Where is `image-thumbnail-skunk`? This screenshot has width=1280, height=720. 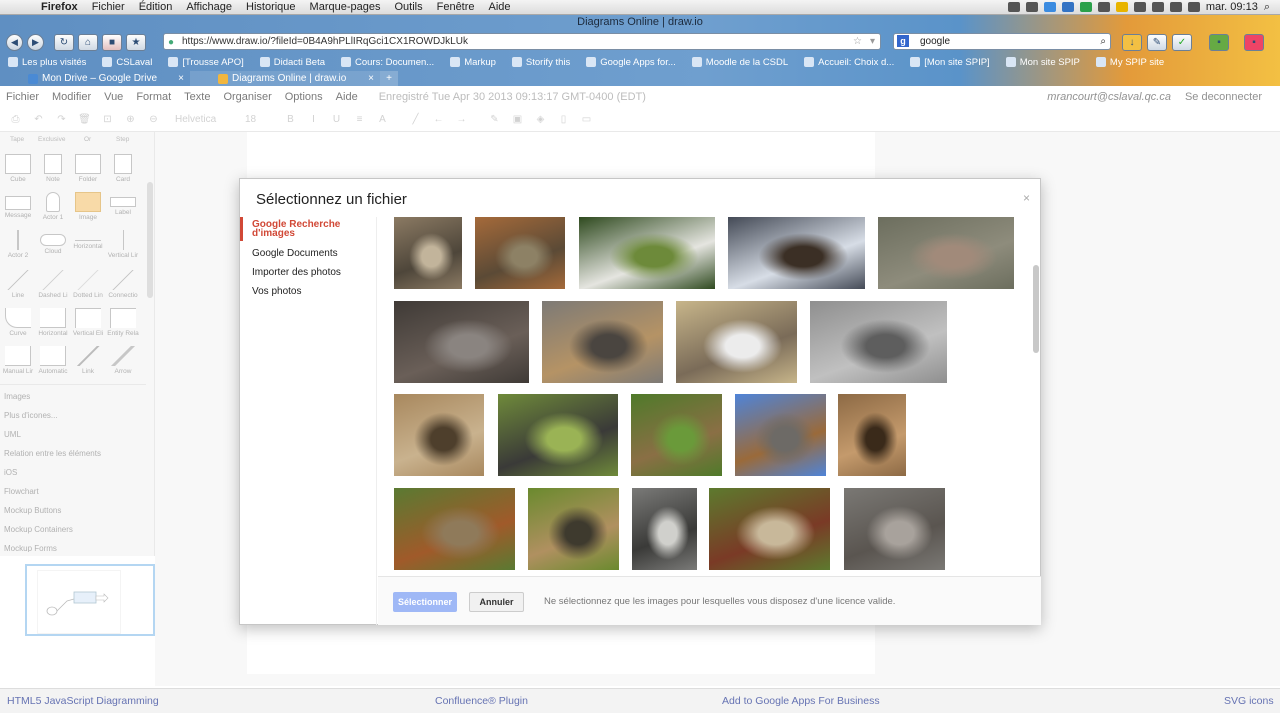 image-thumbnail-skunk is located at coordinates (647, 253).